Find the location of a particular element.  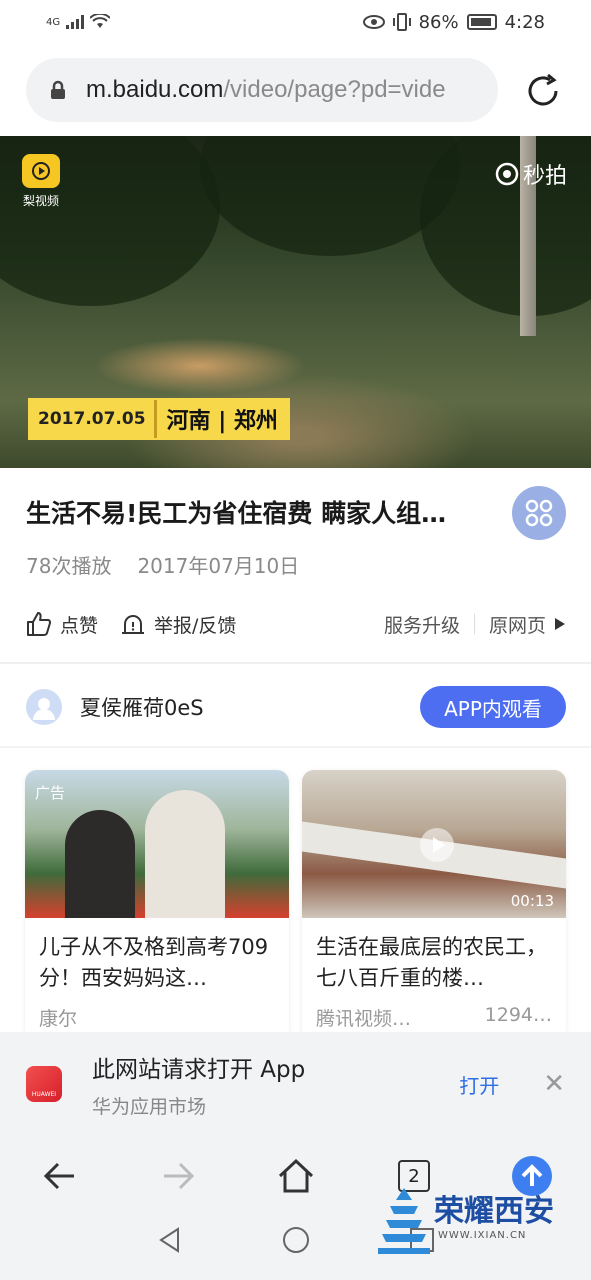

grid-icon is located at coordinates (539, 513).